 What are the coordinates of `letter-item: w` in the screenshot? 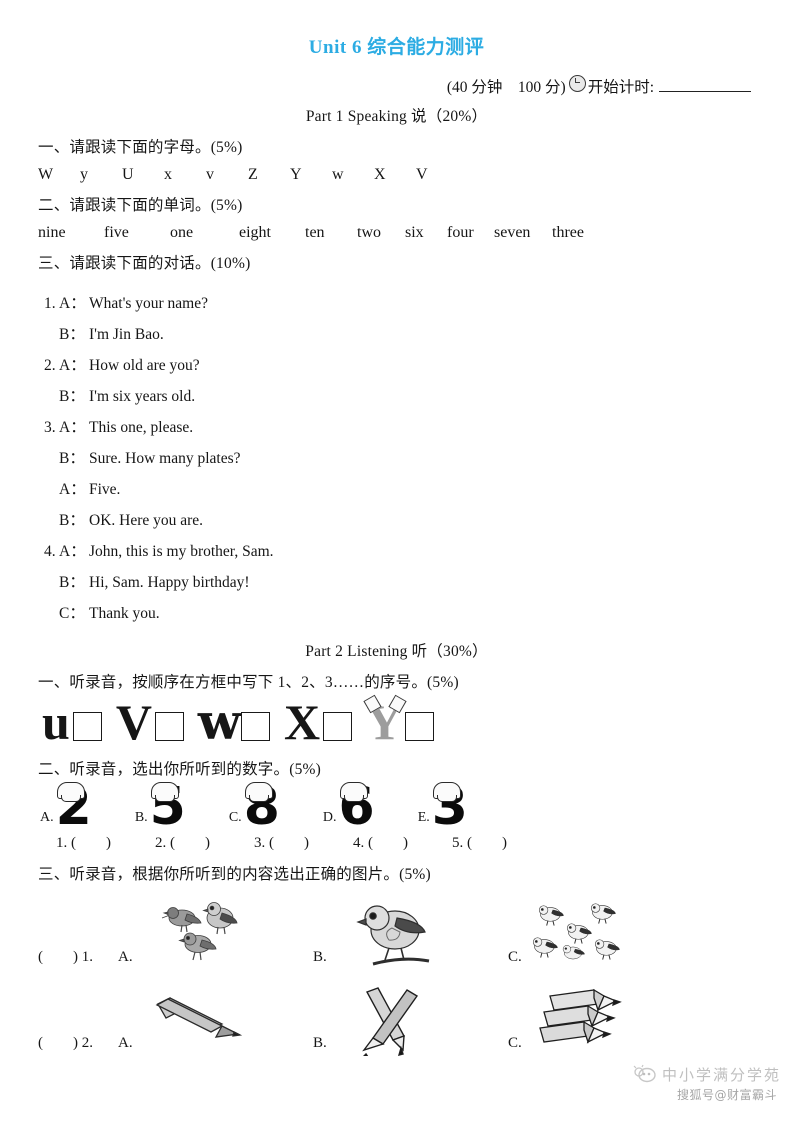 It's located at (338, 174).